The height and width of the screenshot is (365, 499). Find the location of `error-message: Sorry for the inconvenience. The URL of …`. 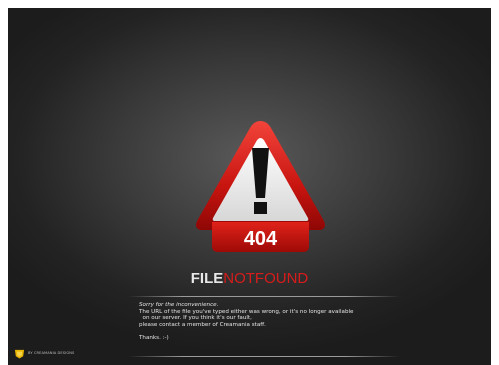

error-message: Sorry for the inconvenience. The URL of … is located at coordinates (274, 322).